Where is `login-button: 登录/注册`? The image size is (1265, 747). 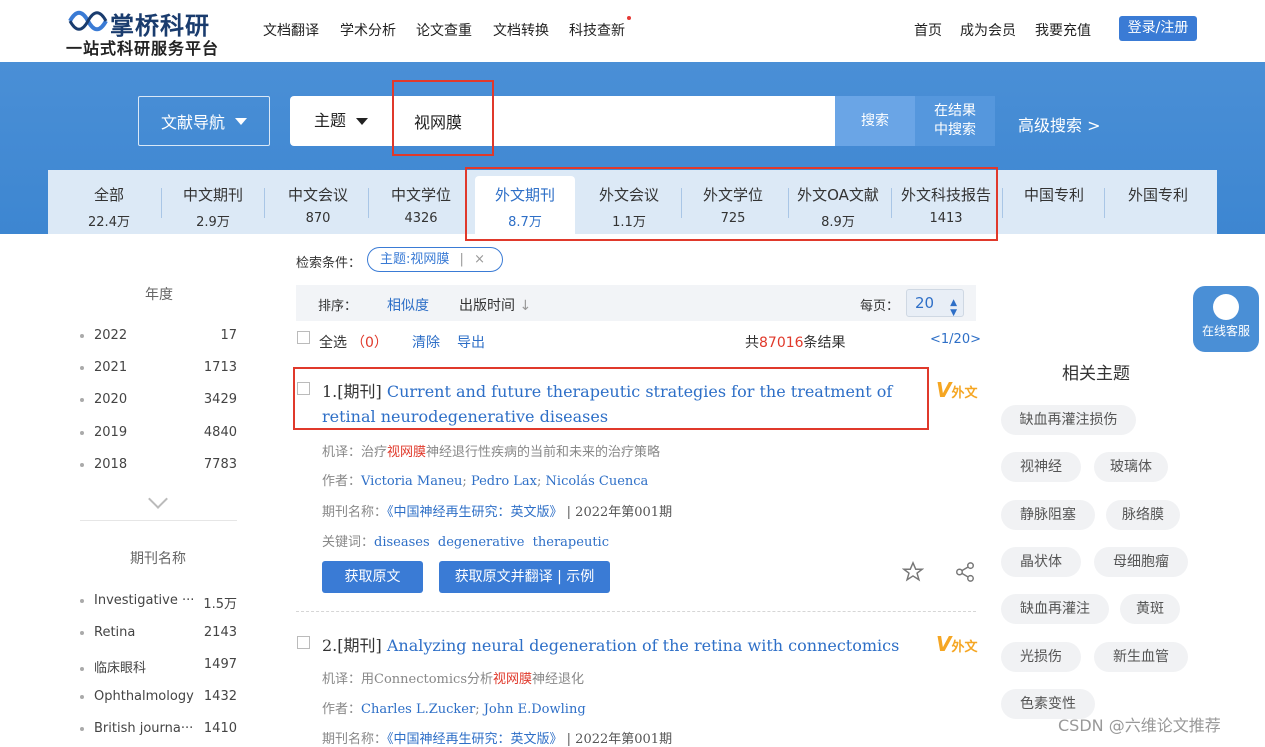 login-button: 登录/注册 is located at coordinates (1158, 28).